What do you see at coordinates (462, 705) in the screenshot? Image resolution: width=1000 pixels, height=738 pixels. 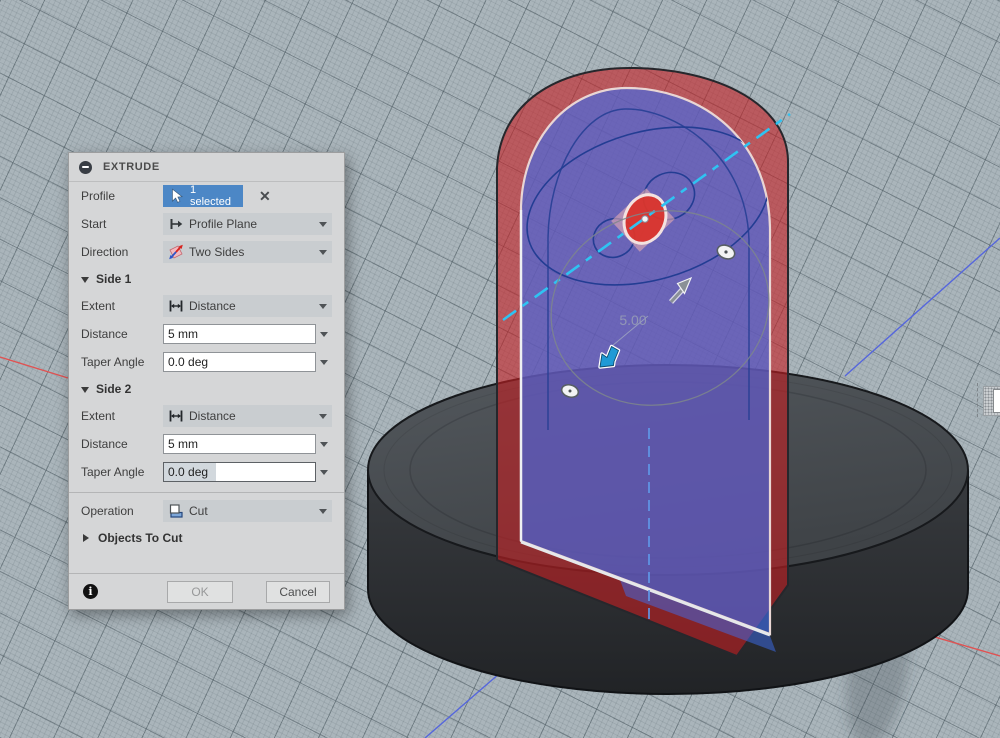 I see `y-axis-lower-segment` at bounding box center [462, 705].